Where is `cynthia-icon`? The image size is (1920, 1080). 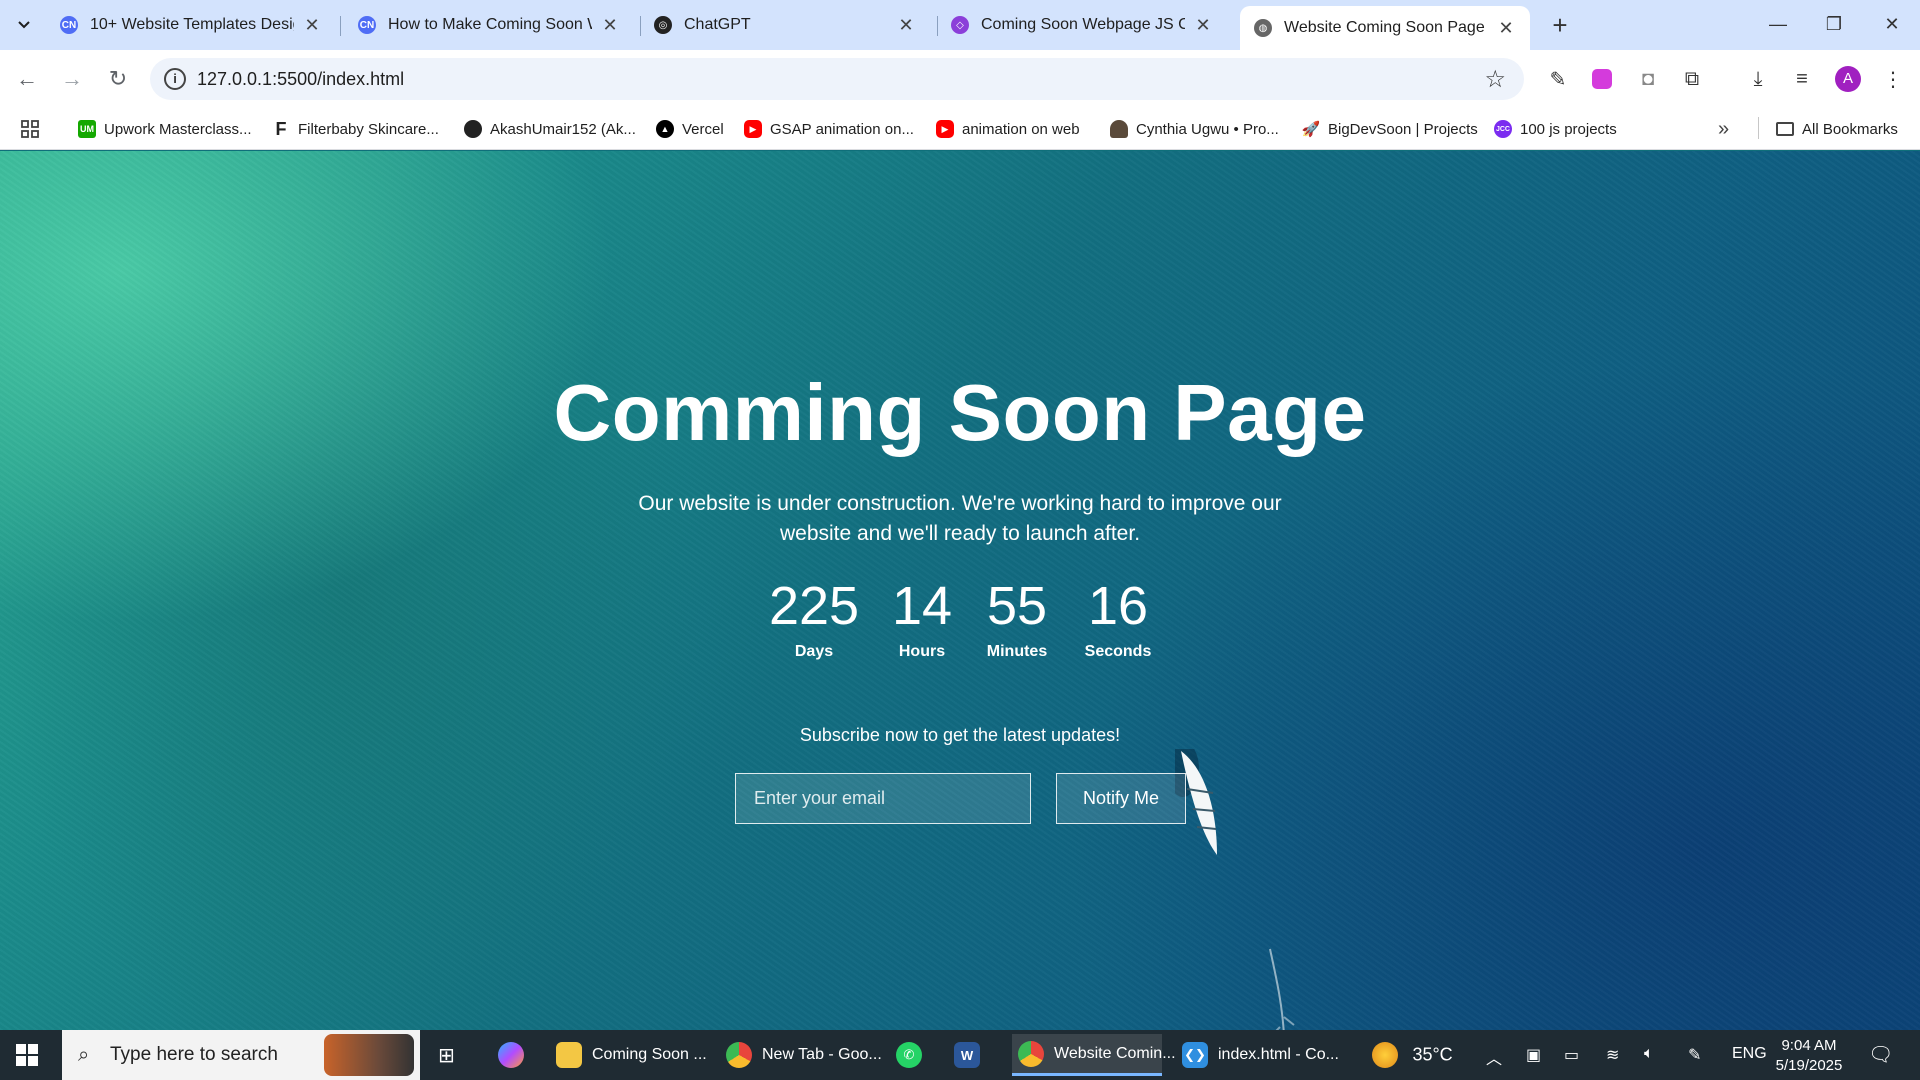
cynthia-icon is located at coordinates (1119, 129).